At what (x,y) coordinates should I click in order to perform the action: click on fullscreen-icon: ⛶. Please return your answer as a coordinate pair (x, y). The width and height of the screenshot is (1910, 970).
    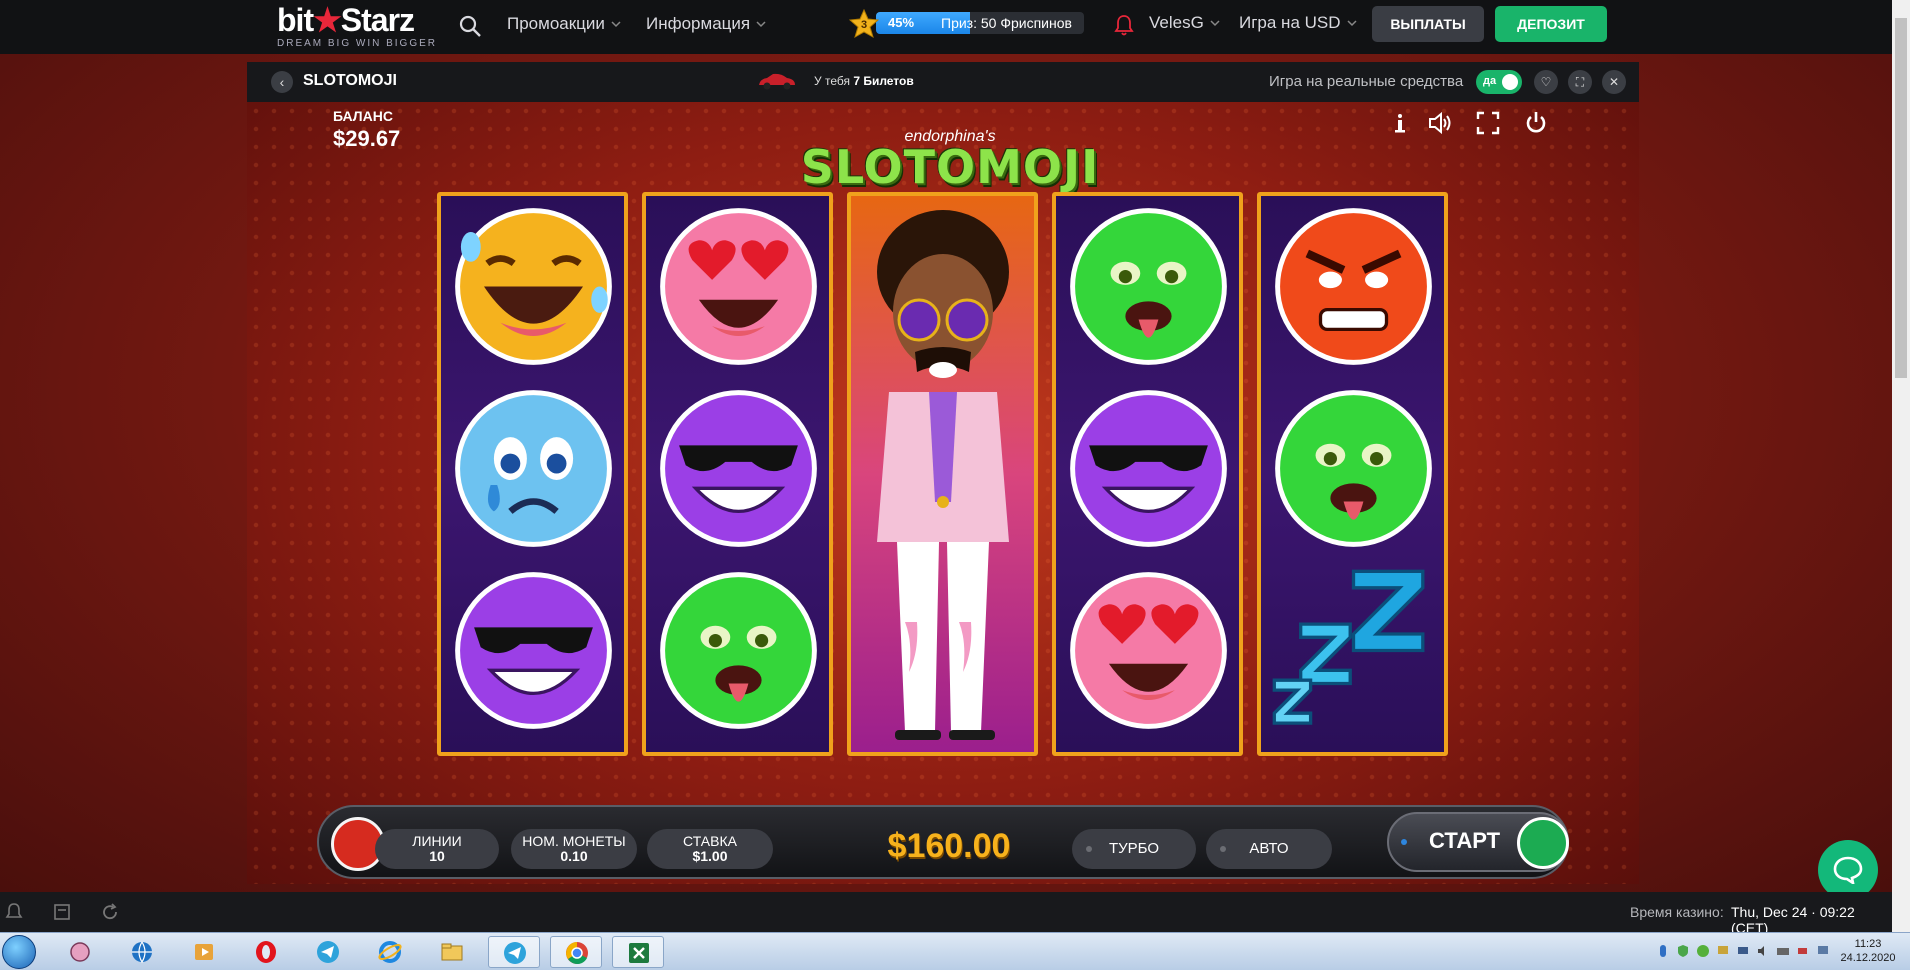
    Looking at the image, I should click on (1580, 82).